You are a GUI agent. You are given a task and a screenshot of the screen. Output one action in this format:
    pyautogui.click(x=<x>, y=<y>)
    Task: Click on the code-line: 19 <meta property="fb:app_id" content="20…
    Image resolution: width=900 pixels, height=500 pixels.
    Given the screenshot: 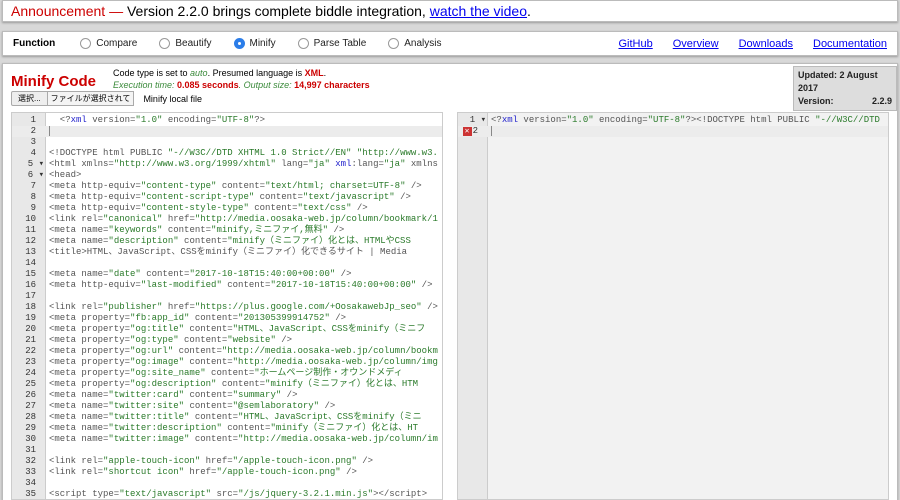 What is the action you would take?
    pyautogui.click(x=227, y=318)
    